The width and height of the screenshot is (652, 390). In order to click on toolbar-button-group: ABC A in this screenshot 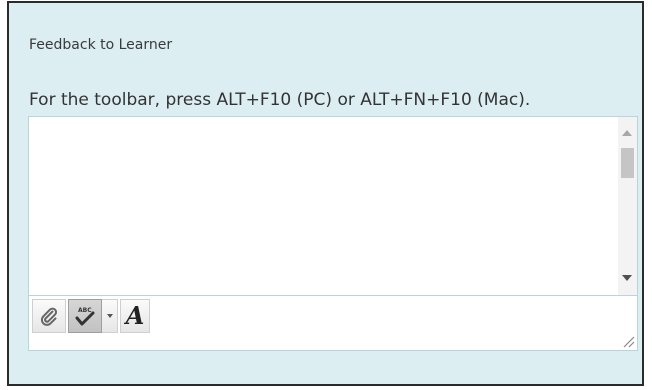, I will do `click(91, 316)`.